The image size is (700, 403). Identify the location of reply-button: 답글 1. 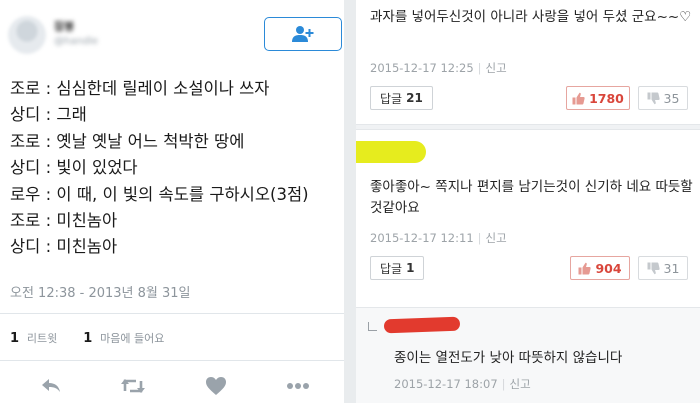
(397, 268).